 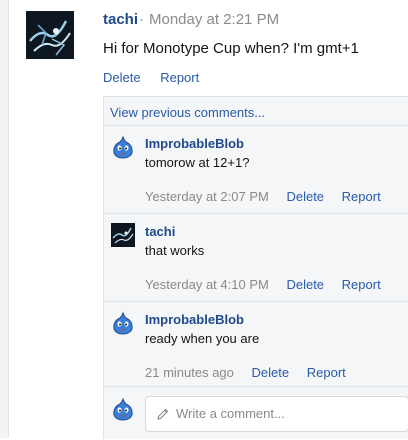 I want to click on post-message: Hi for Monotype Cup when? I'm gmt+1, so click(x=231, y=48).